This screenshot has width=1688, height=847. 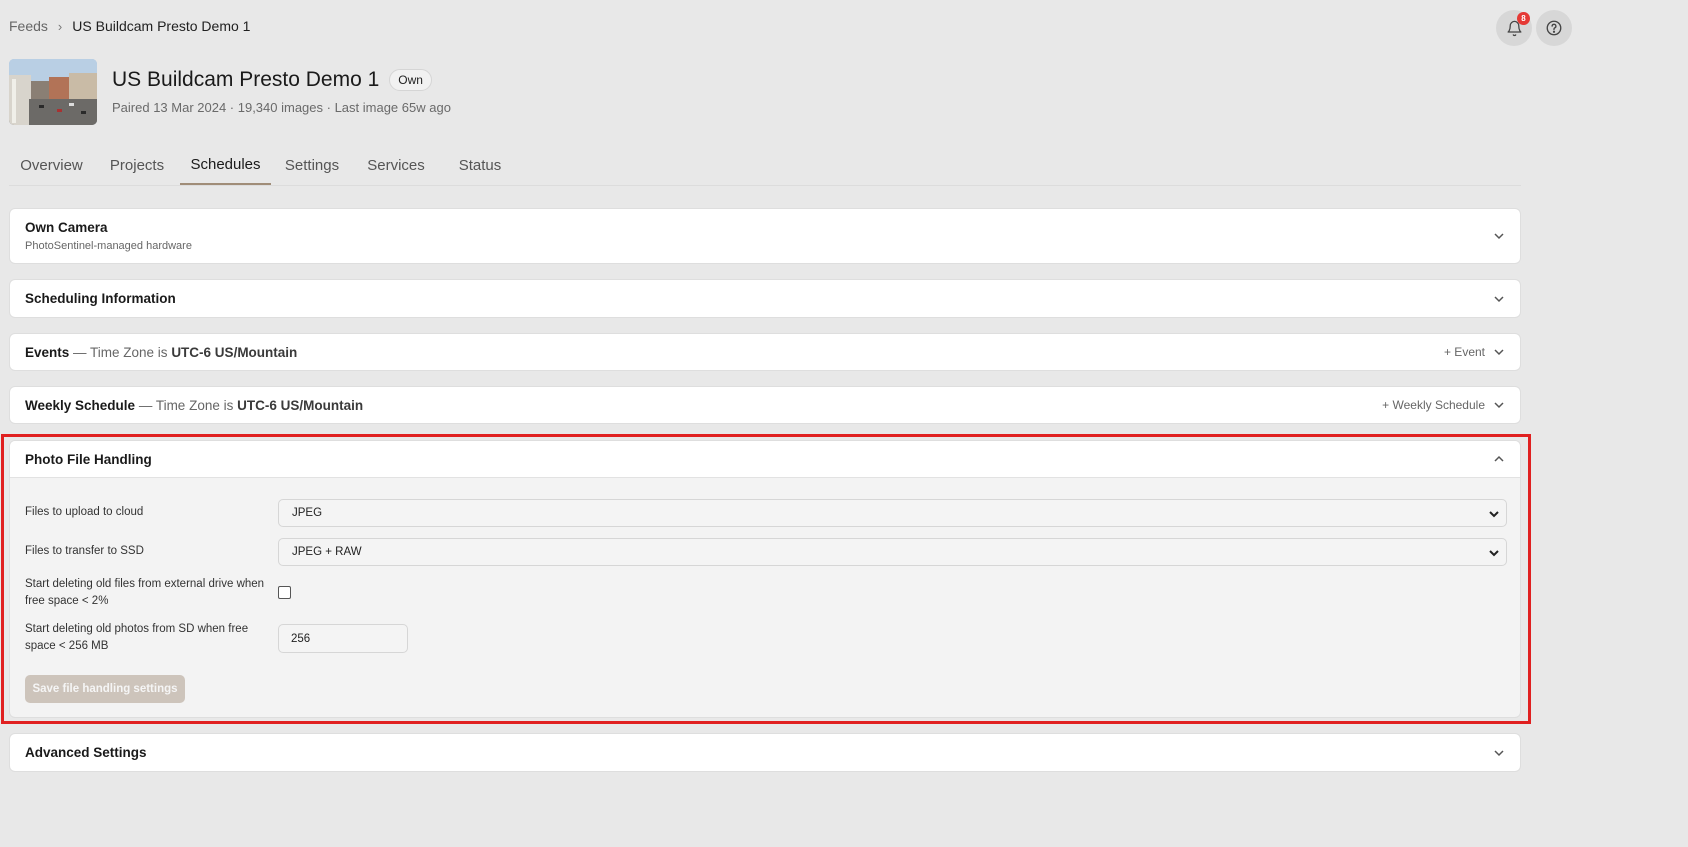 I want to click on tab-status: Status, so click(x=480, y=165).